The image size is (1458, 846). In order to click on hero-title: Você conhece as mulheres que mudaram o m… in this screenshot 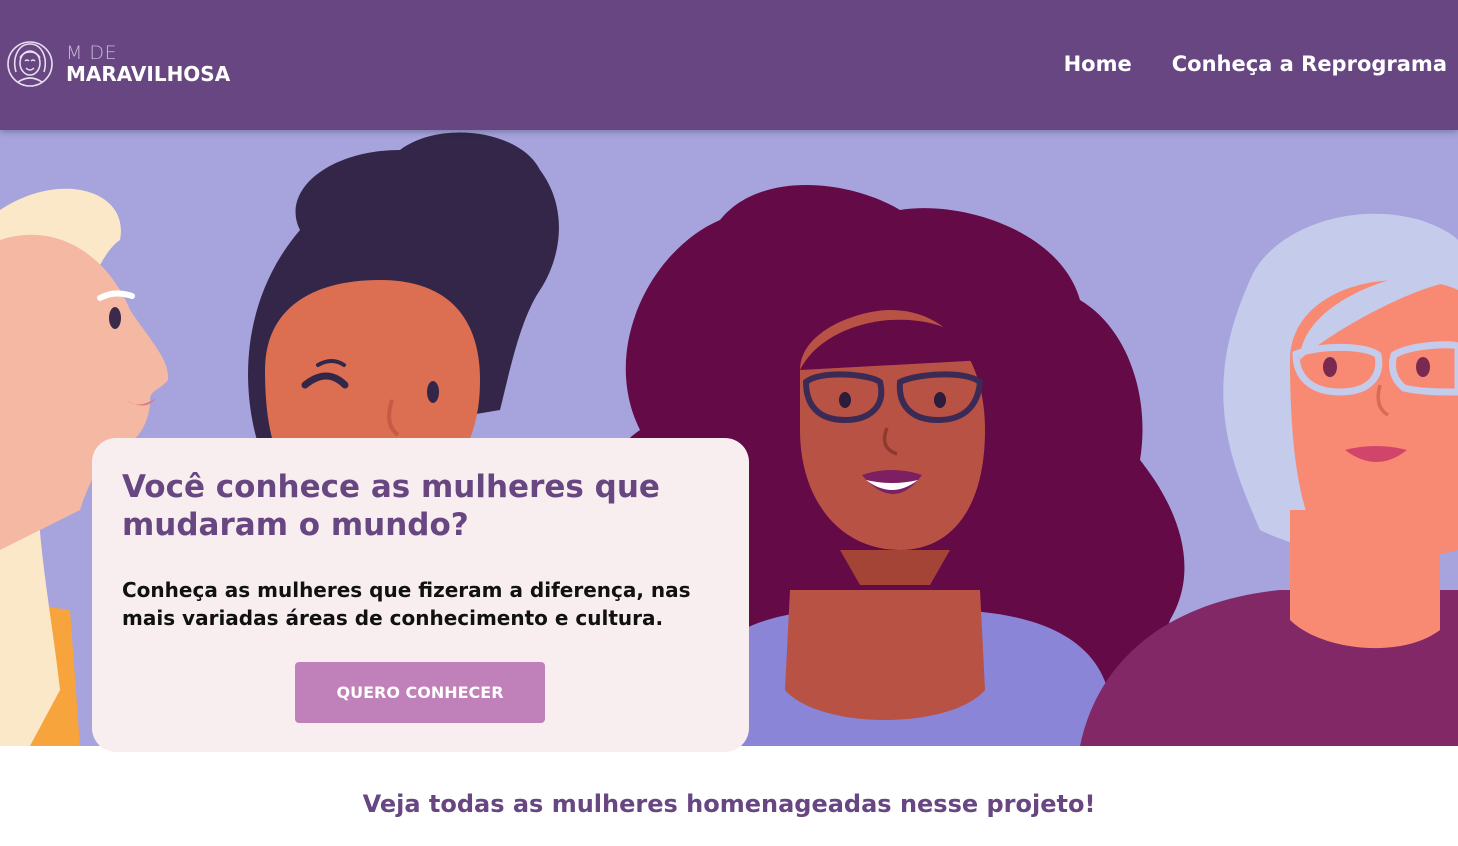, I will do `click(391, 506)`.